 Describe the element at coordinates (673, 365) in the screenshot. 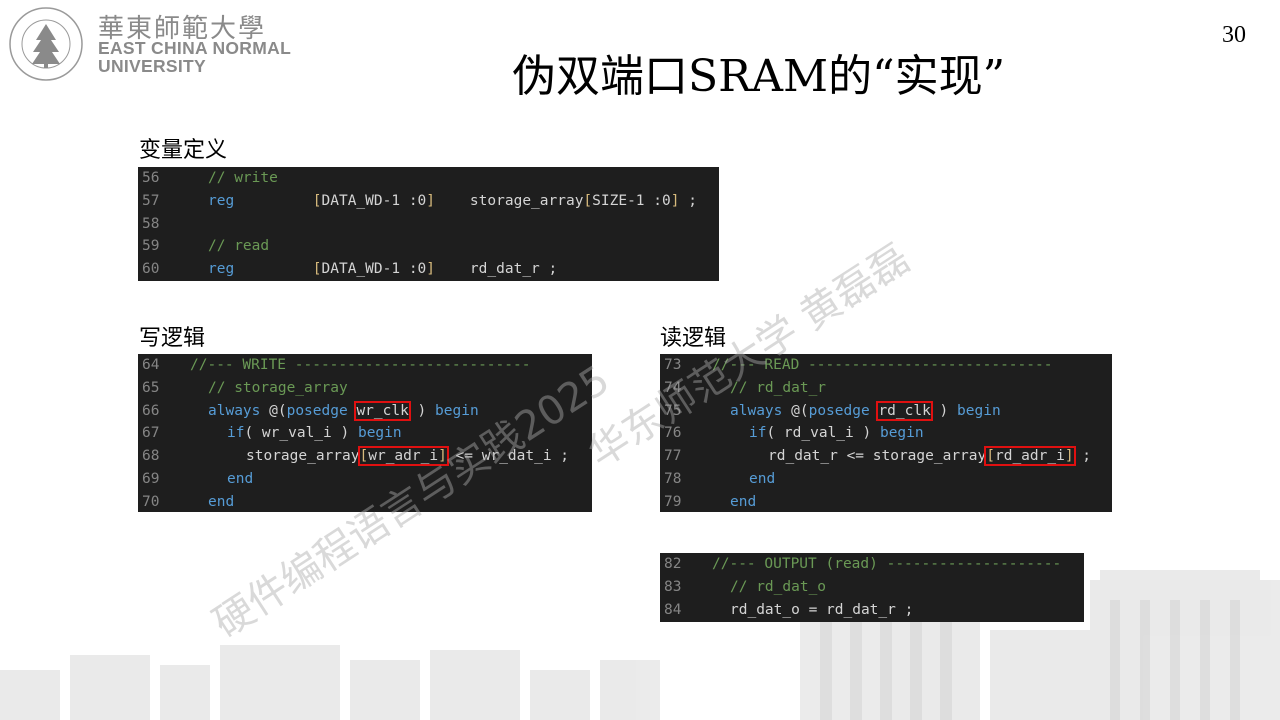

I see `line-number: 73` at that location.